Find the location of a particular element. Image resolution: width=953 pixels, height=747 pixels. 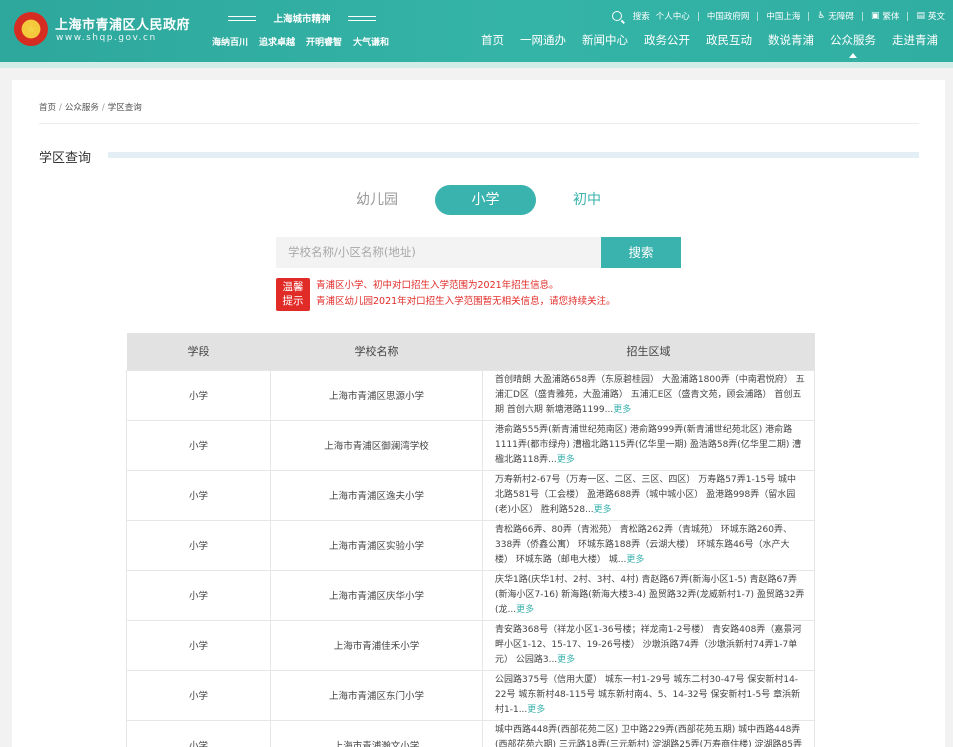

util-personal-center-link: 个人中心 is located at coordinates (673, 16).